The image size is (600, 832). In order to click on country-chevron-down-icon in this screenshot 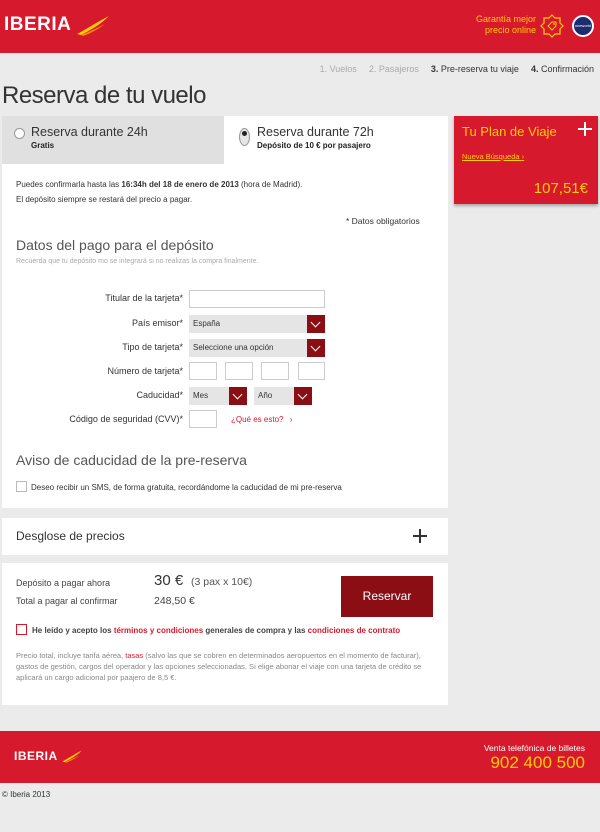, I will do `click(316, 324)`.